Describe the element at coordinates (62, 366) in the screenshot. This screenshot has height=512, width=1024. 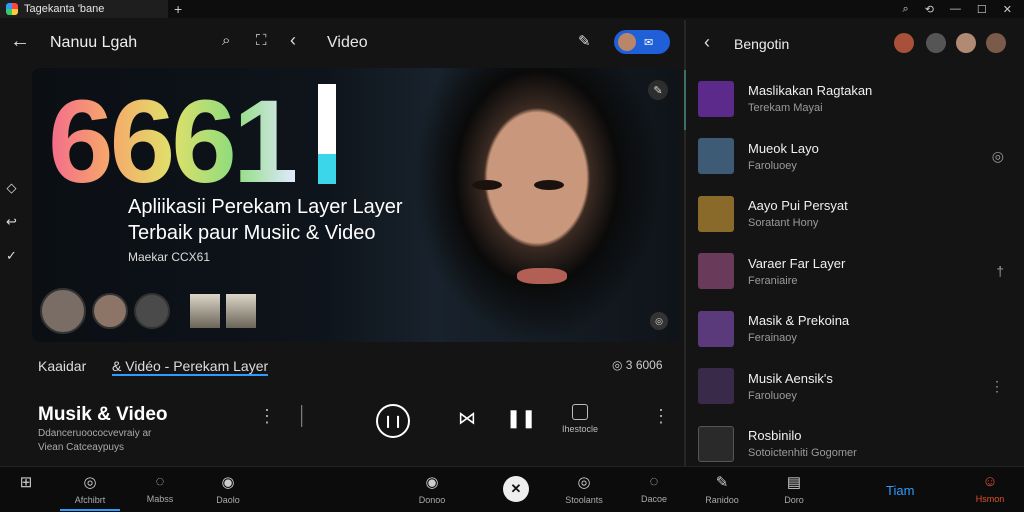
I see `caption-left: Kaaidar` at that location.